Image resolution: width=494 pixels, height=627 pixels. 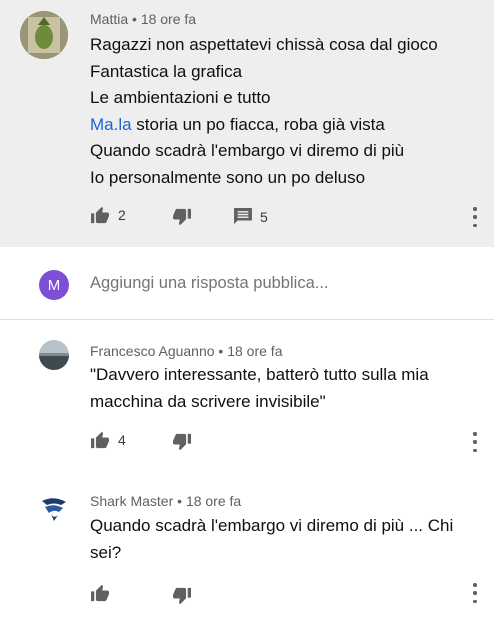 What do you see at coordinates (131, 501) in the screenshot?
I see `author-name: Shark Master` at bounding box center [131, 501].